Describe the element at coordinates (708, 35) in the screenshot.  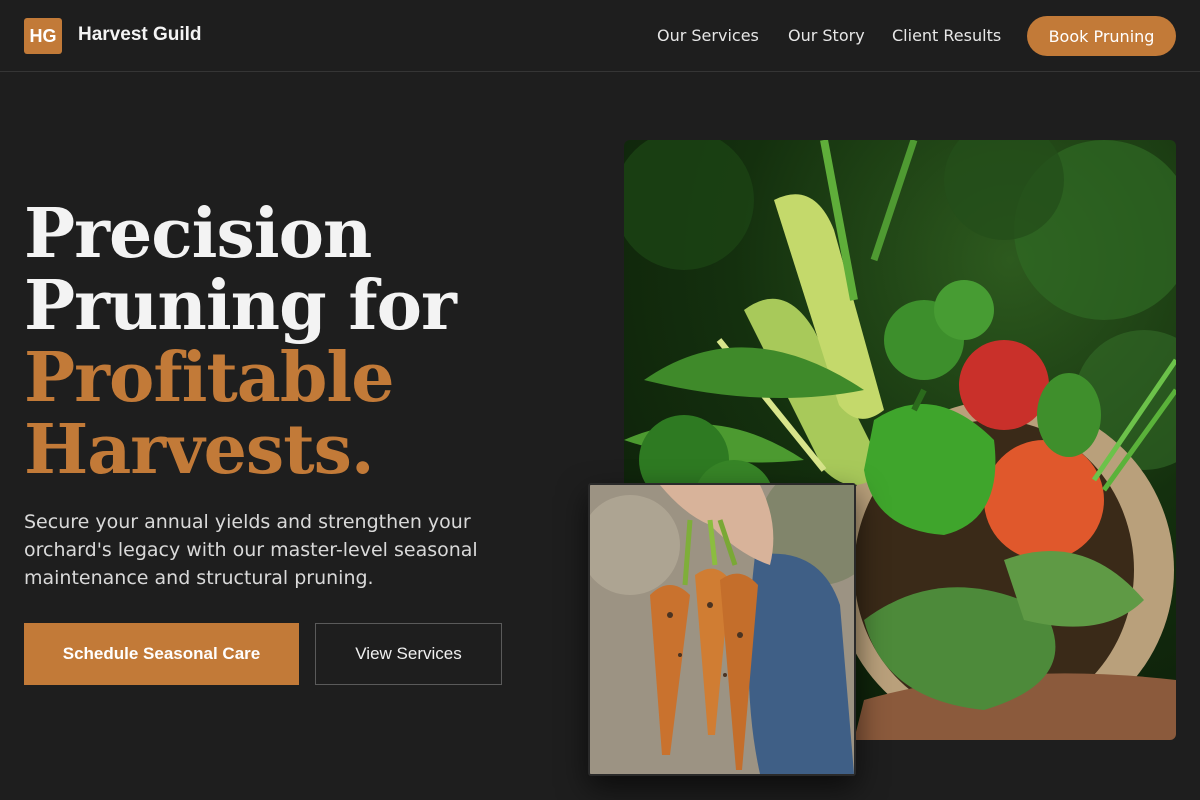
I see `nav-link-services: Our Services` at that location.